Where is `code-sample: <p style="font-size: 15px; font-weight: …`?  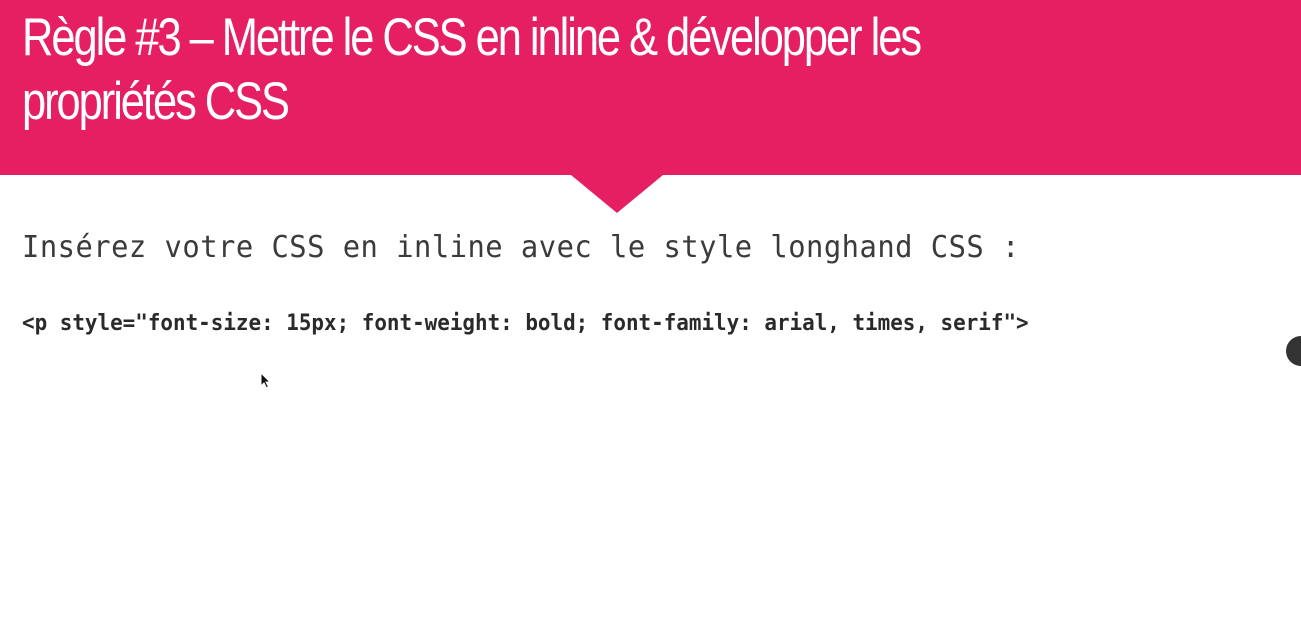
code-sample: <p style="font-size: 15px; font-weight: … is located at coordinates (525, 323).